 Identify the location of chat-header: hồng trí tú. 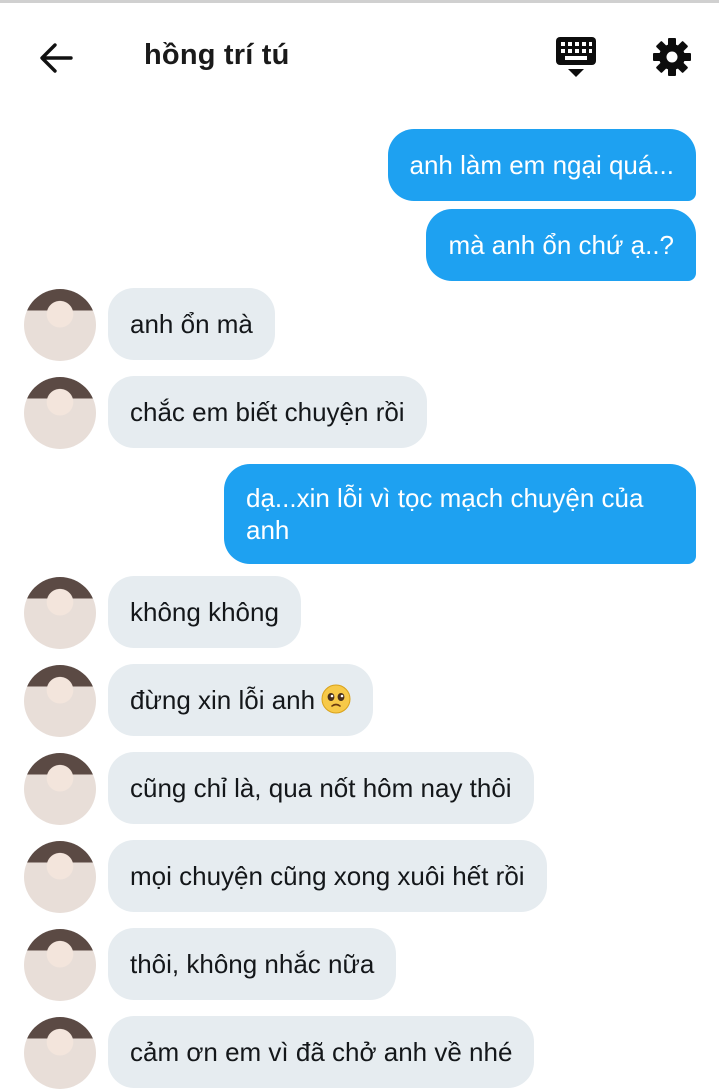
(359, 58).